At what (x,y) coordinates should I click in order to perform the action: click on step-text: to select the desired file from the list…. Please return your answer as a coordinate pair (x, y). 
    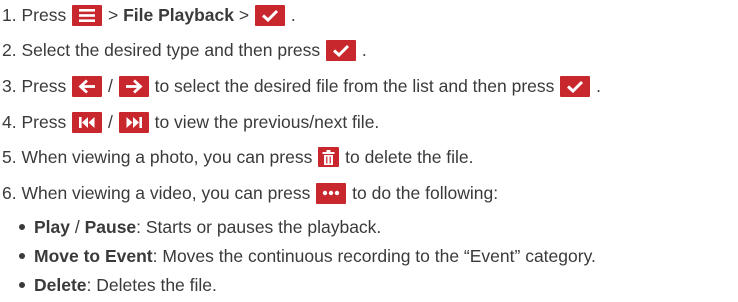
    Looking at the image, I should click on (354, 86).